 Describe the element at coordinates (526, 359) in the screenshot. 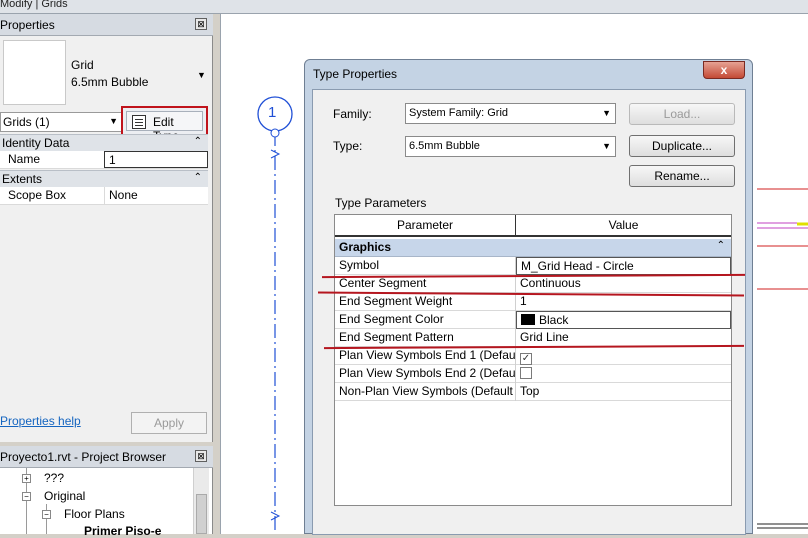

I see `checkbox-checked: ✓` at that location.